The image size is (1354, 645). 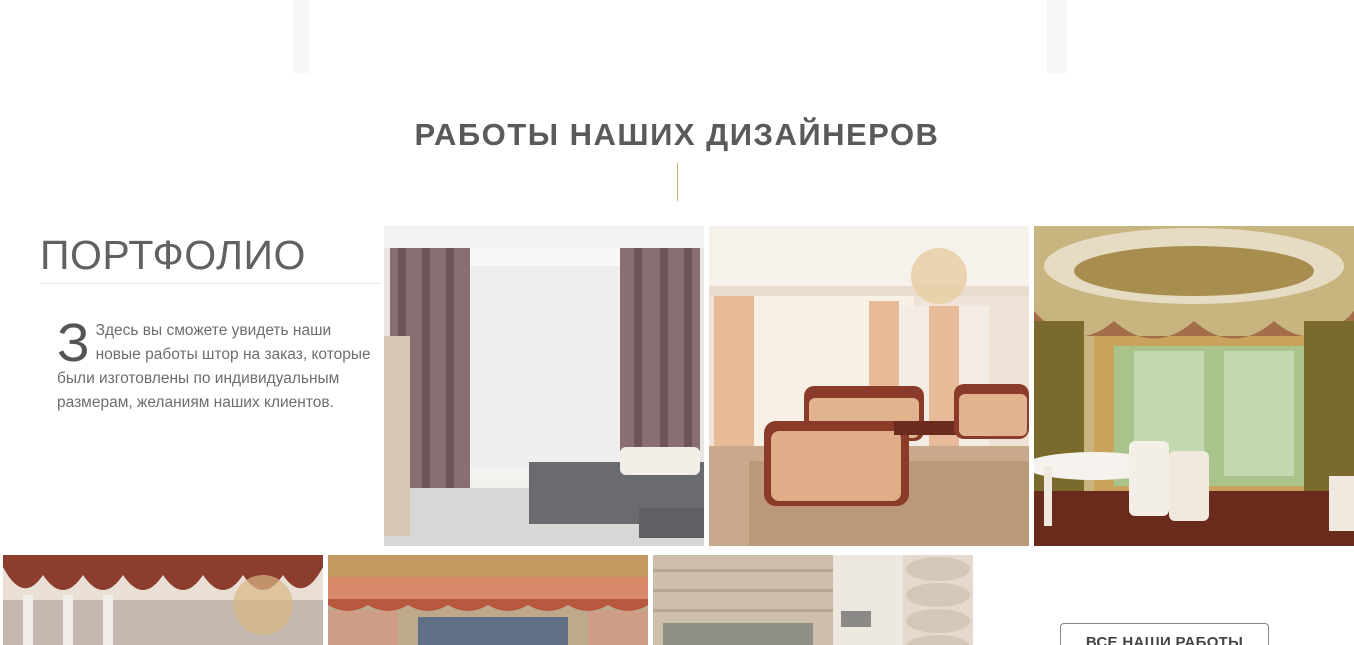 What do you see at coordinates (73, 343) in the screenshot?
I see `dropcap-letter: З` at bounding box center [73, 343].